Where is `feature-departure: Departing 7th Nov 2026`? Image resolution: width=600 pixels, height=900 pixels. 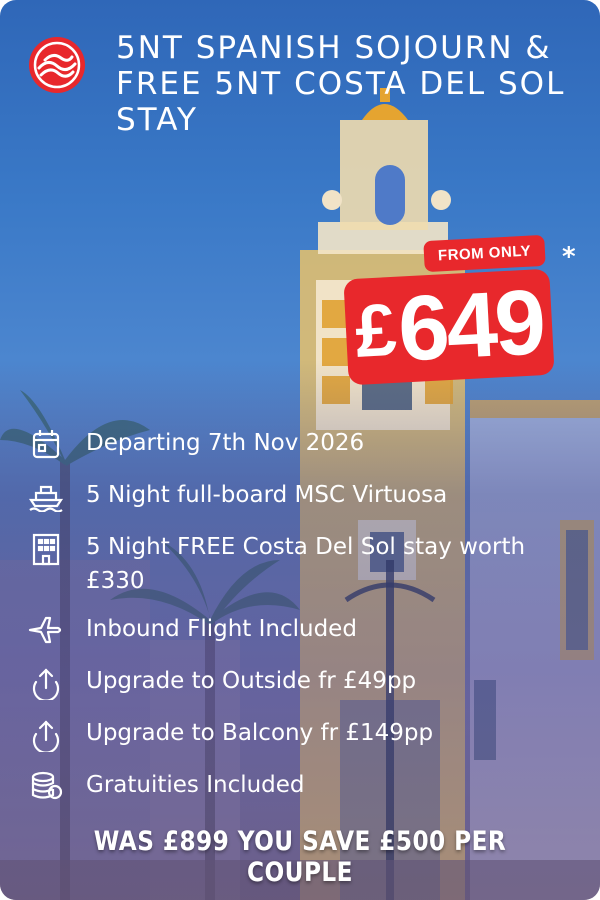 feature-departure: Departing 7th Nov 2026 is located at coordinates (306, 445).